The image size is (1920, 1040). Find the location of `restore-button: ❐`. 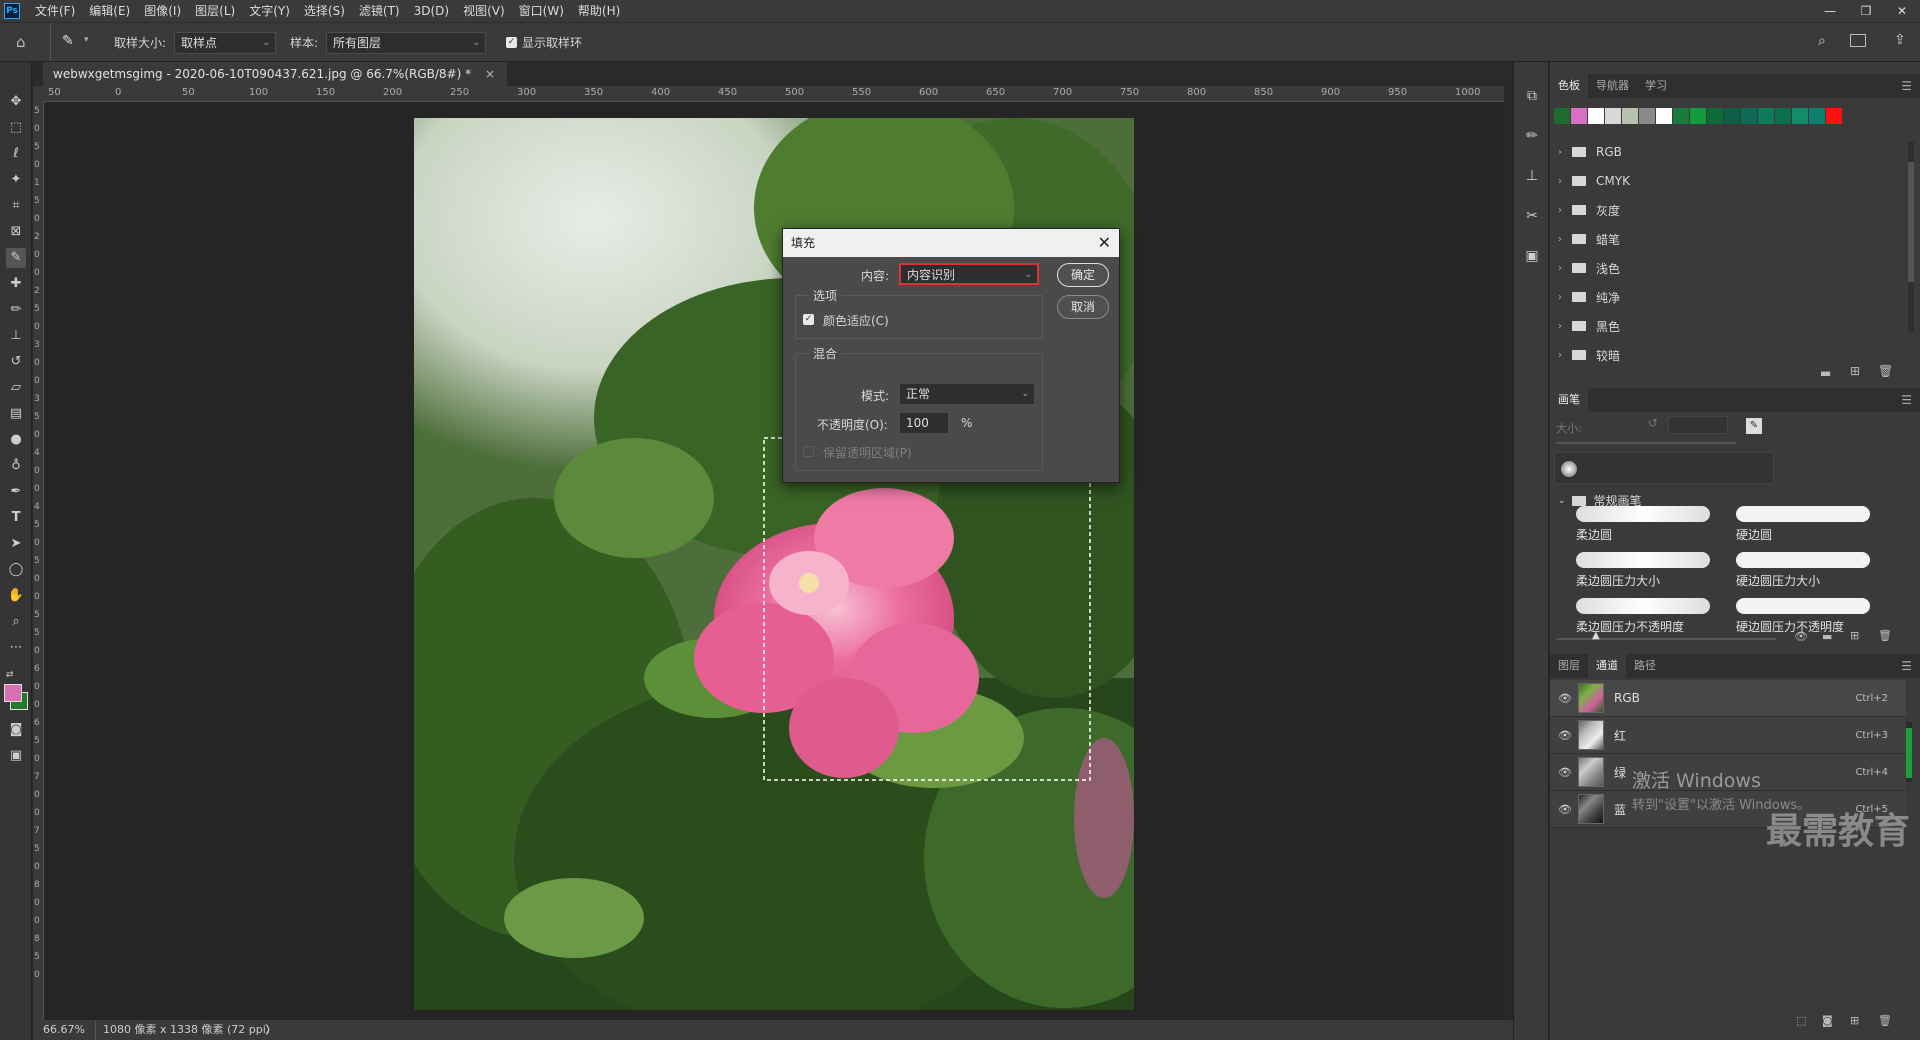

restore-button: ❐ is located at coordinates (1866, 11).